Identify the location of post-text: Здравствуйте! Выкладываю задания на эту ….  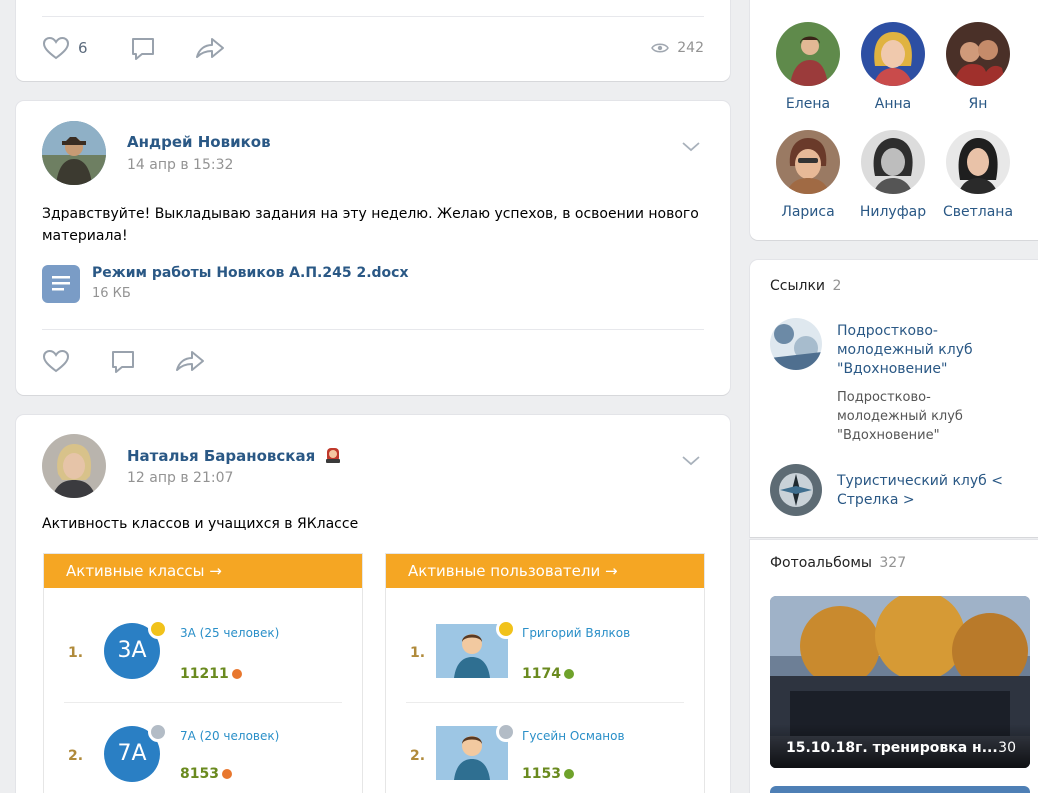
(370, 225).